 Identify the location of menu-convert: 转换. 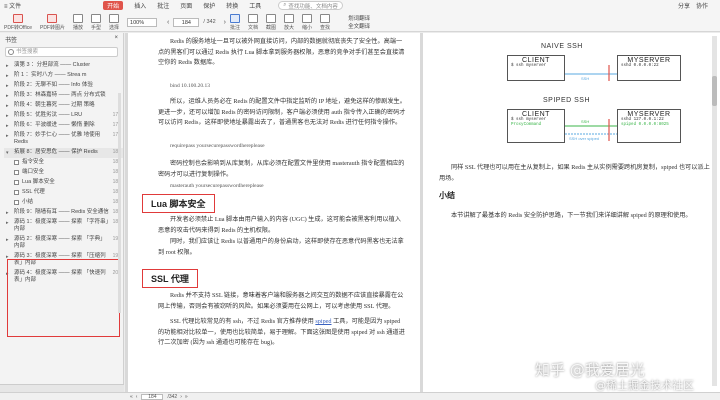
(232, 5).